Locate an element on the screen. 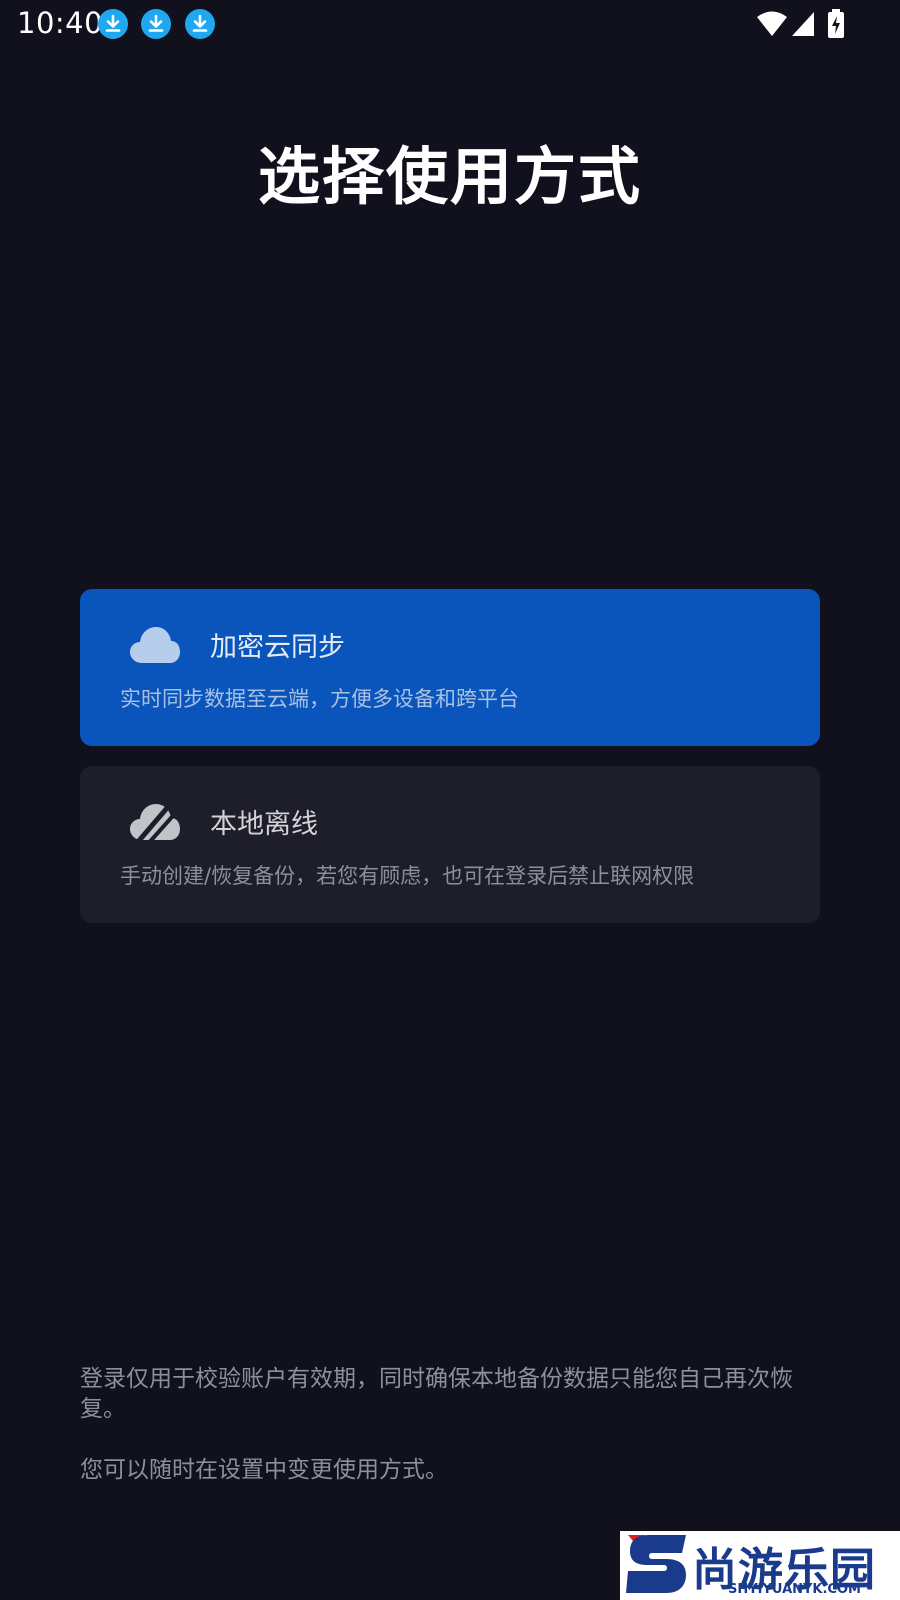 The image size is (900, 1600). option-title: 加密云同步 is located at coordinates (277, 647).